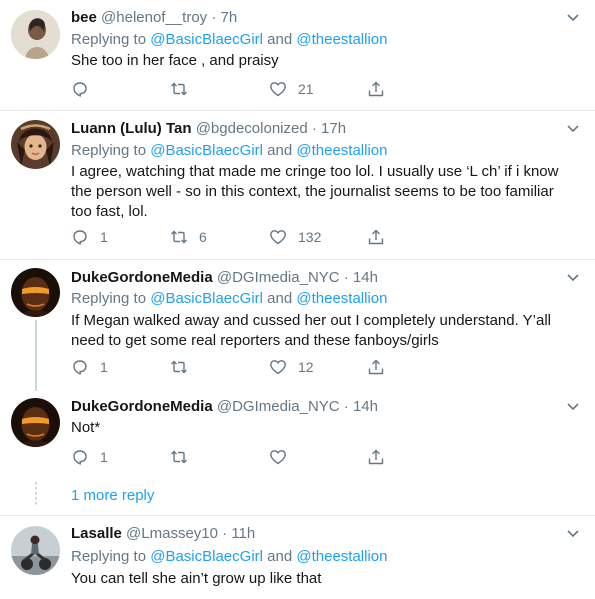 This screenshot has width=595, height=599. I want to click on more-replies-link: 1 more reply, so click(112, 495).